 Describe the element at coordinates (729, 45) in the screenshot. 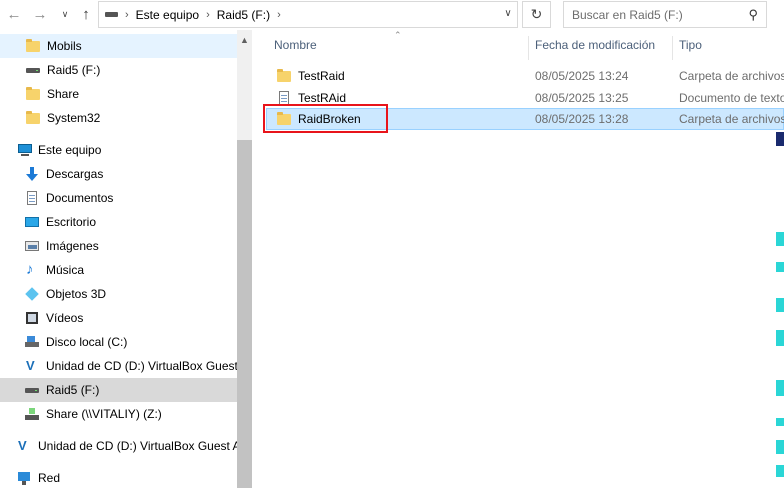

I see `column-header-type: Tipo` at that location.